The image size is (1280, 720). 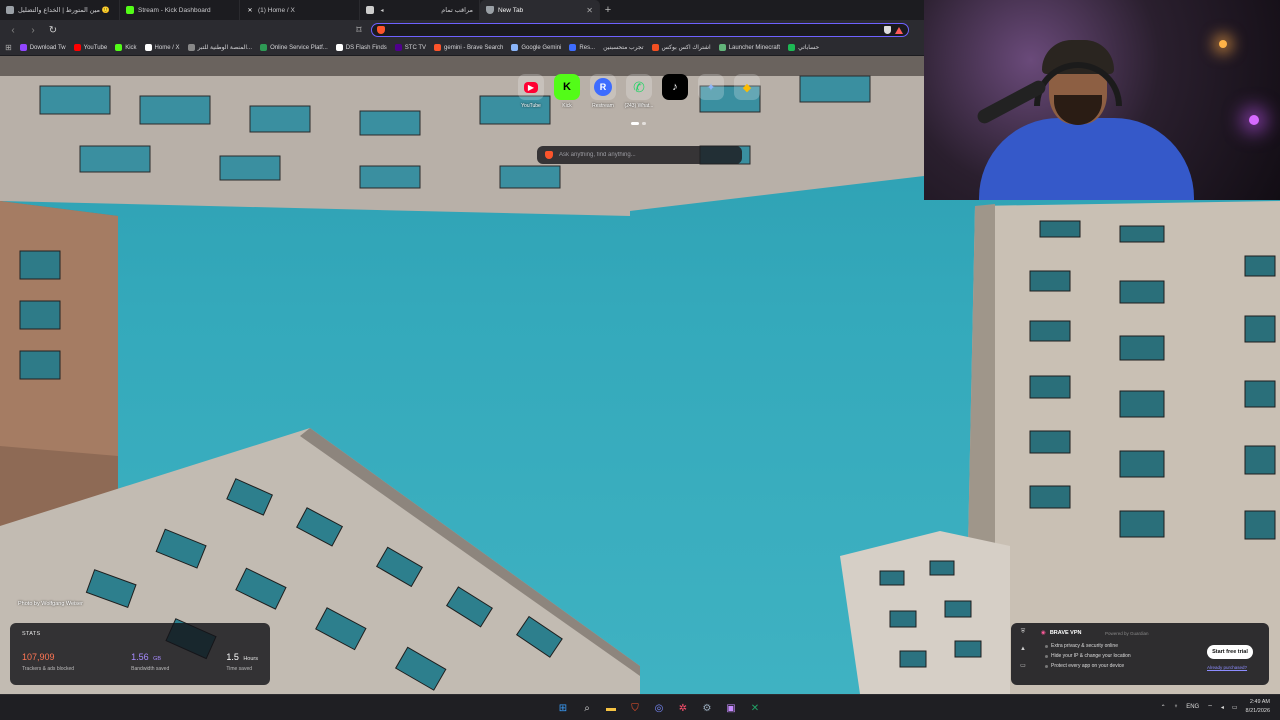 What do you see at coordinates (242, 659) in the screenshot?
I see `stat-time: 1.5 Hours Time saved` at bounding box center [242, 659].